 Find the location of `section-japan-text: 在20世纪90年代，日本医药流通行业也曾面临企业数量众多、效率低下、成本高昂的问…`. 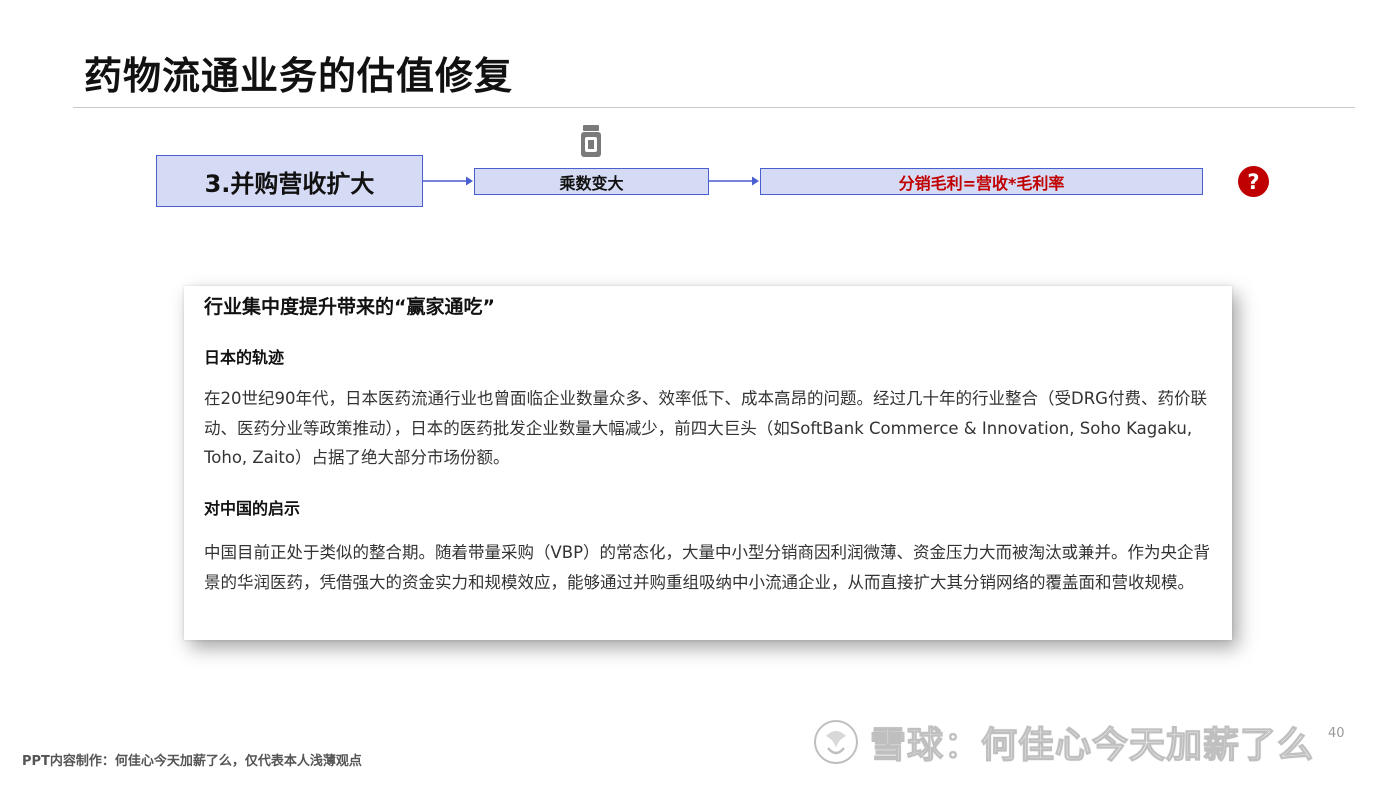

section-japan-text: 在20世纪90年代，日本医药流通行业也曾面临企业数量众多、效率低下、成本高昂的问… is located at coordinates (705, 428).